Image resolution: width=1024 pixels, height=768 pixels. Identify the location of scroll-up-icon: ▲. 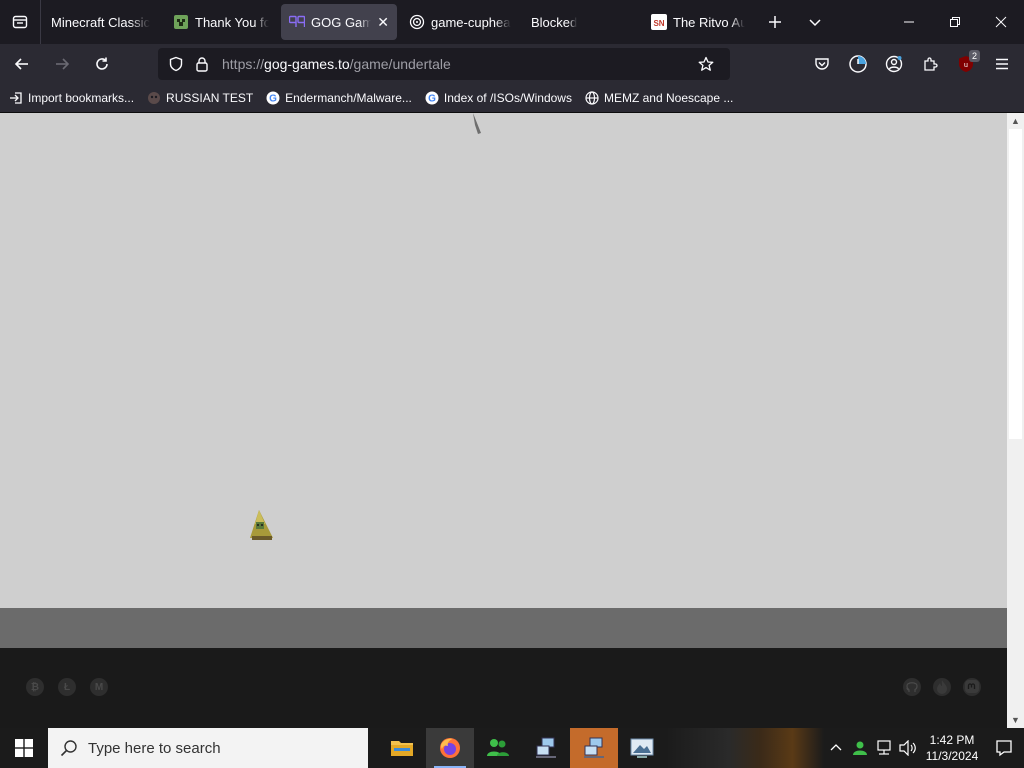
(1015, 121).